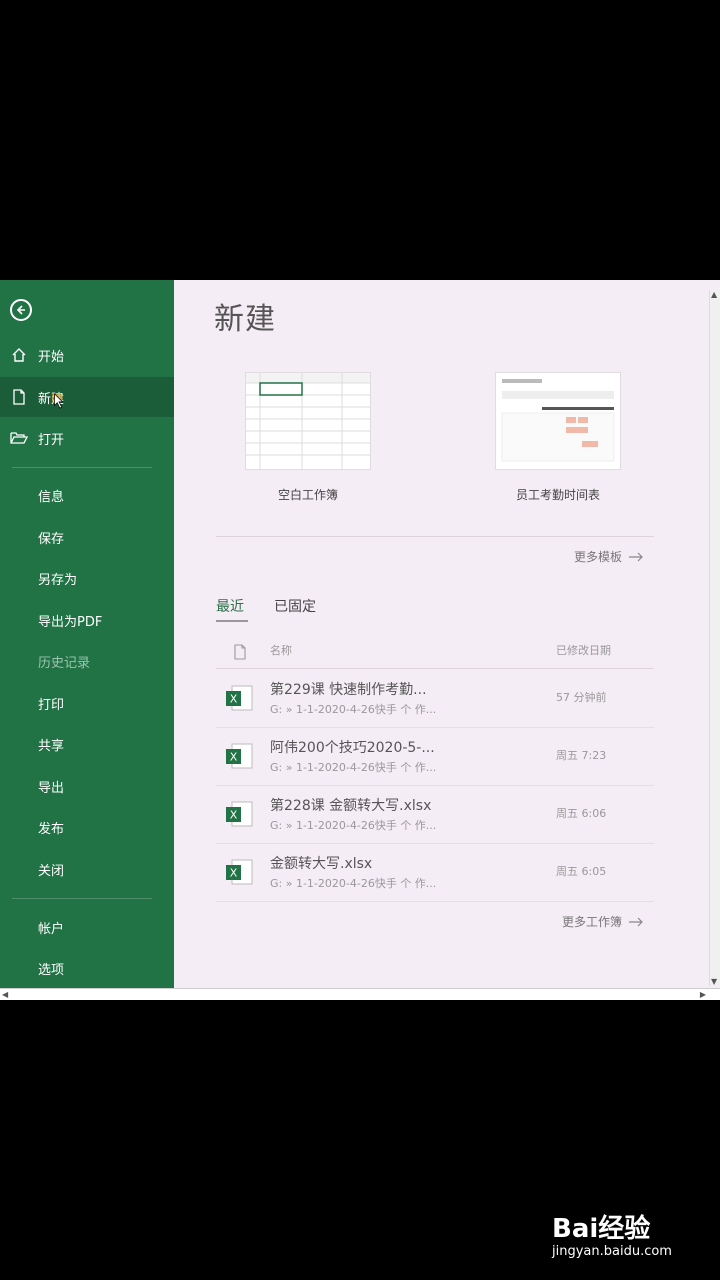  What do you see at coordinates (351, 806) in the screenshot?
I see `file-name: 第228课 金额转大写.xlsx` at bounding box center [351, 806].